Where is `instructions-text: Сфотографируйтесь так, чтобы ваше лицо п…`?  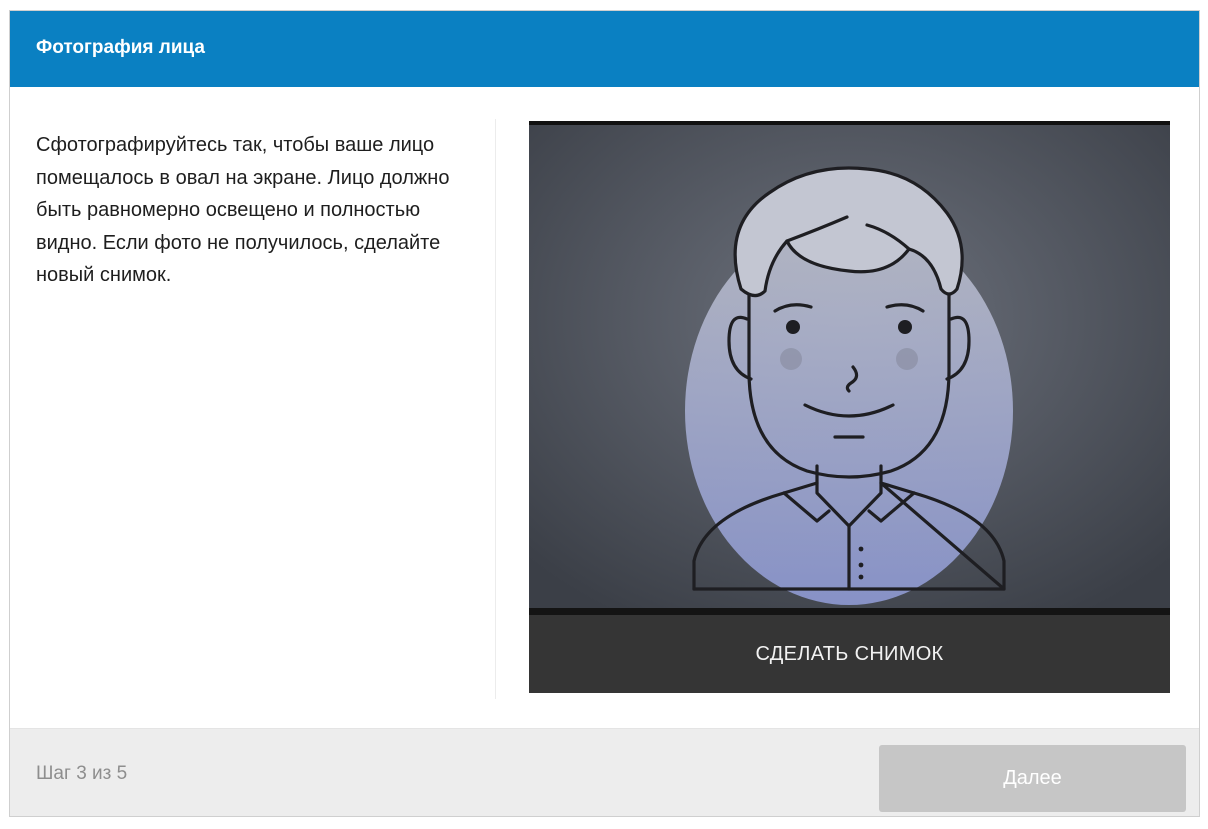
instructions-text: Сфотографируйтесь так, чтобы ваше лицо п… is located at coordinates (243, 210).